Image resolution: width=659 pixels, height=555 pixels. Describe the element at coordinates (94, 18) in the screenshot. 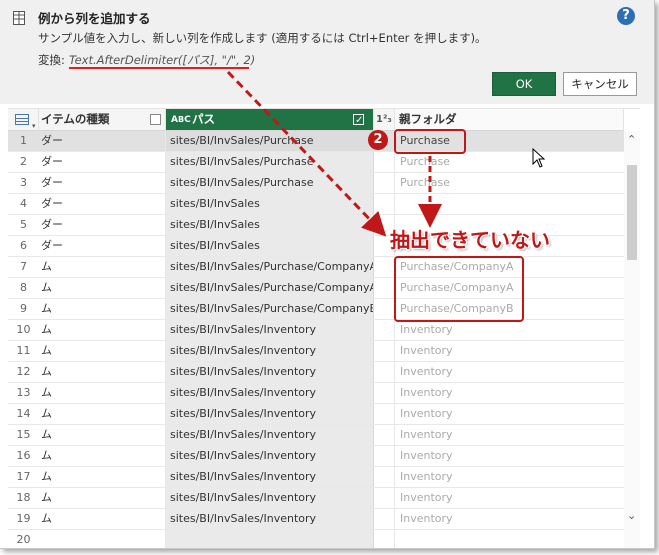

I see `dialog-title: 例から列を追加する` at that location.